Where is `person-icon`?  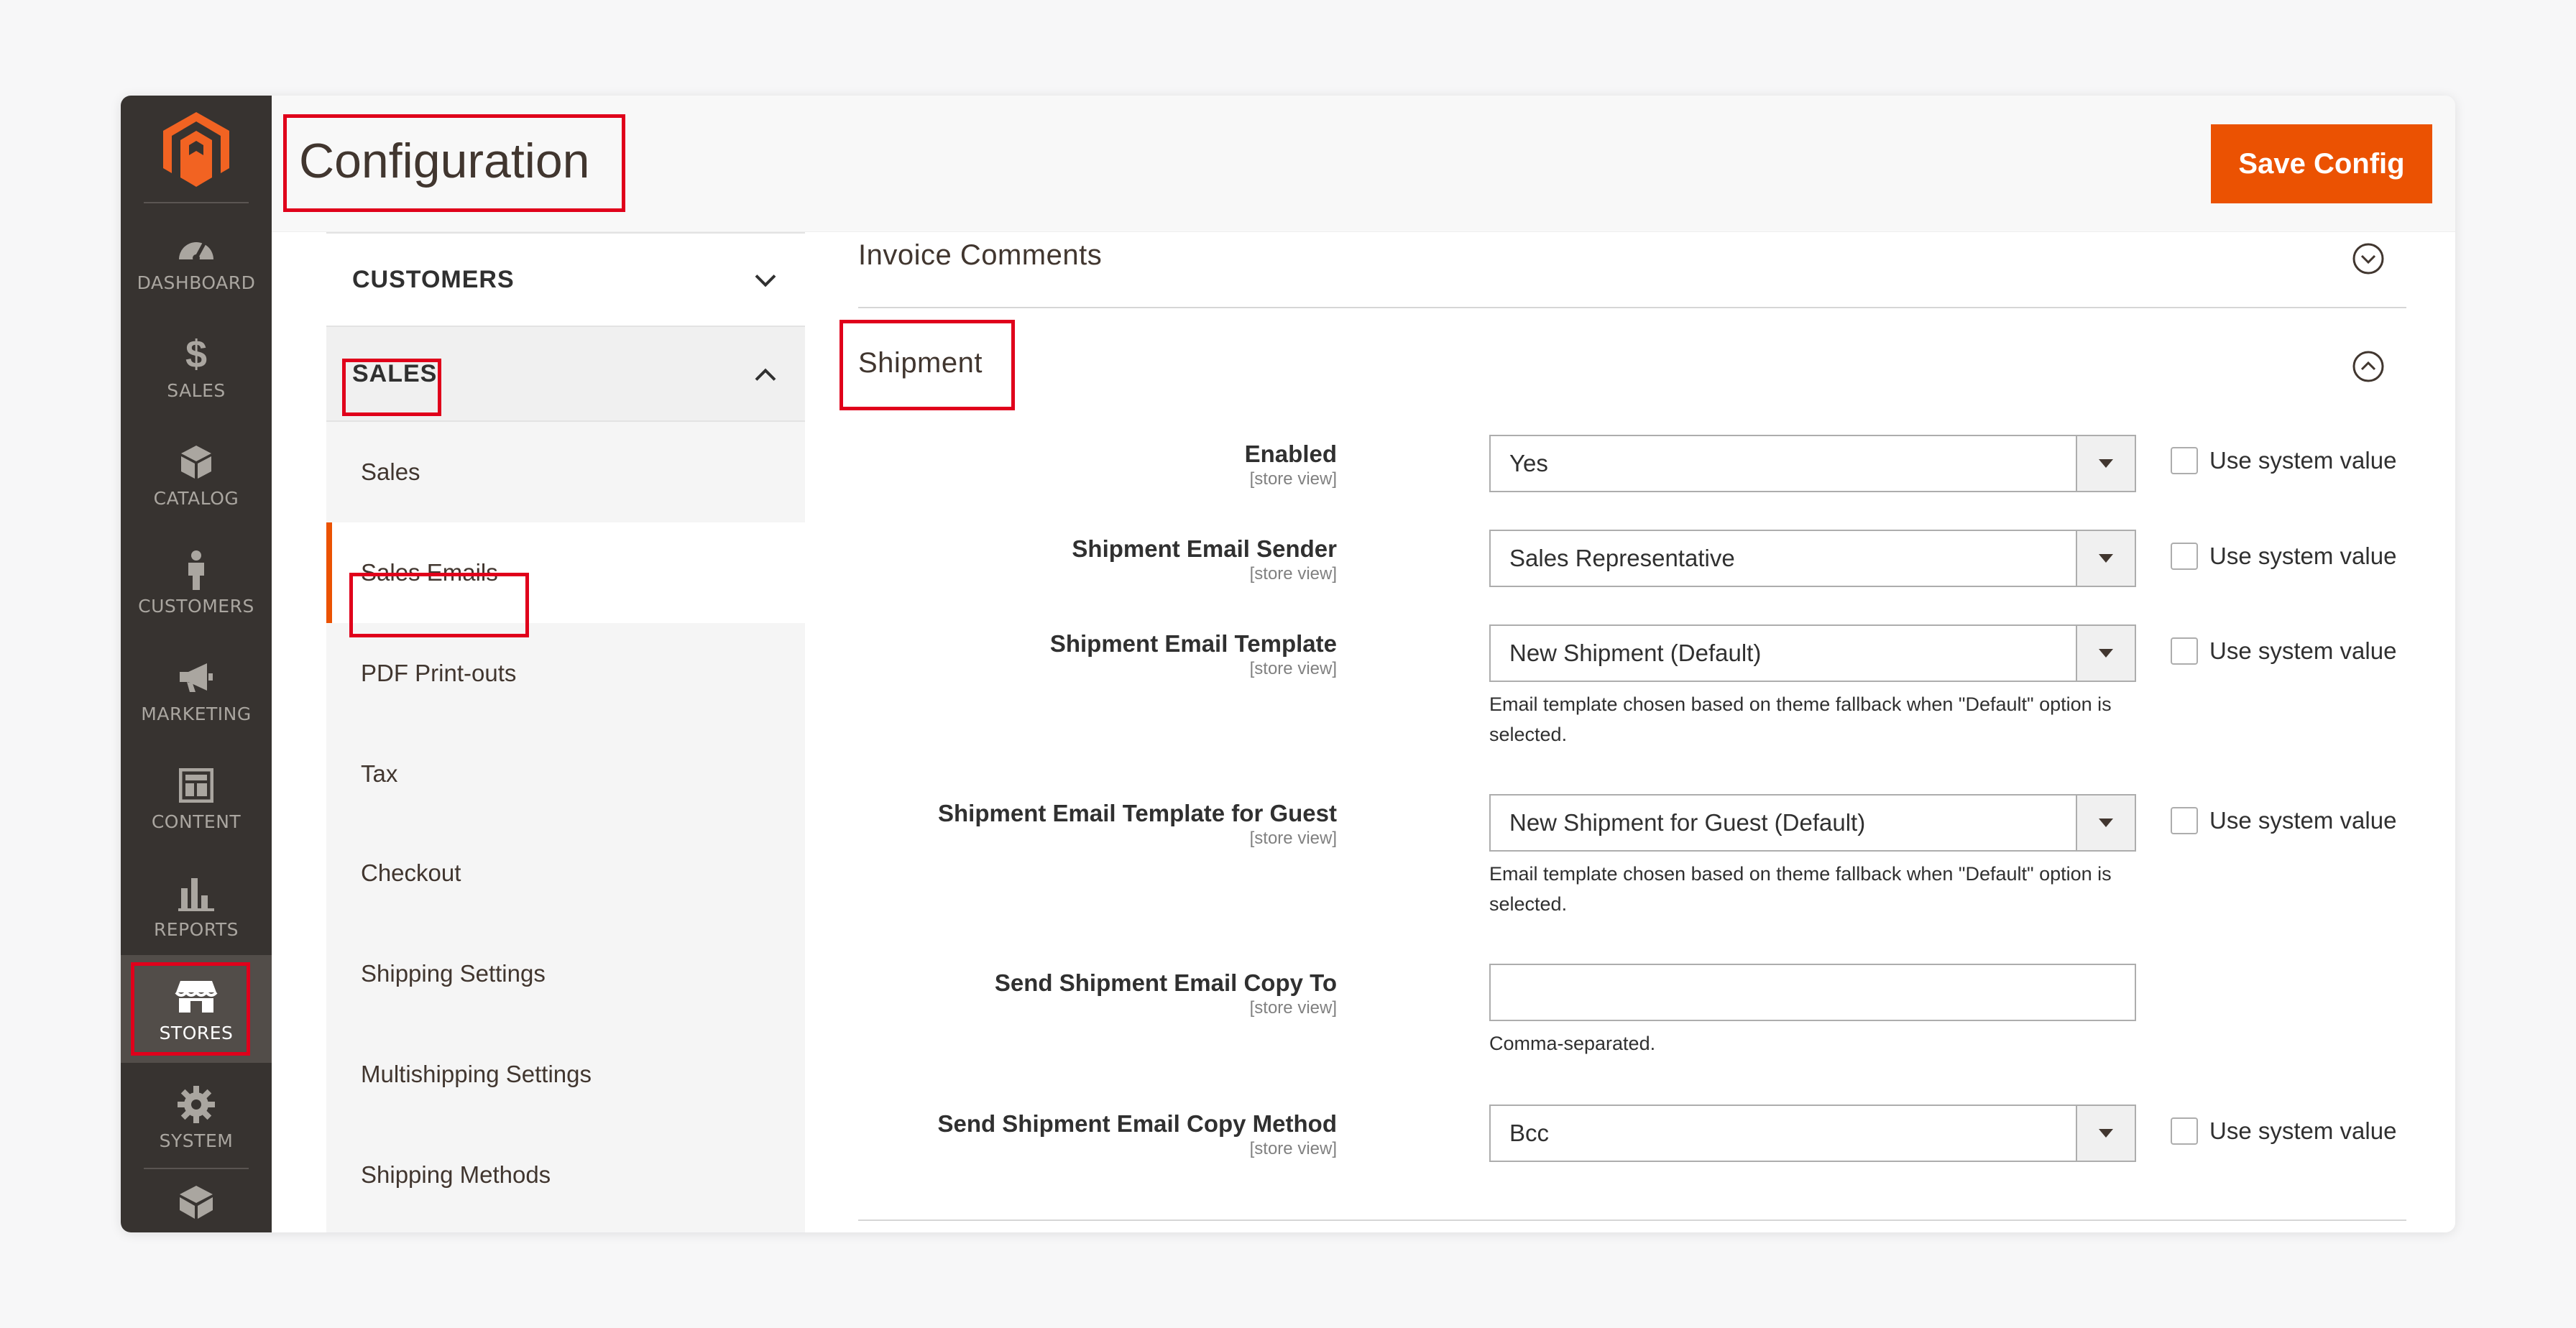 person-icon is located at coordinates (196, 569).